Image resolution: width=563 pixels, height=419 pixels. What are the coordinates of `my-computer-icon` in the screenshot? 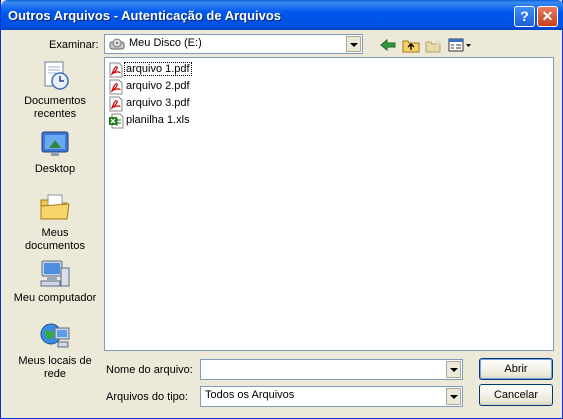 It's located at (55, 273).